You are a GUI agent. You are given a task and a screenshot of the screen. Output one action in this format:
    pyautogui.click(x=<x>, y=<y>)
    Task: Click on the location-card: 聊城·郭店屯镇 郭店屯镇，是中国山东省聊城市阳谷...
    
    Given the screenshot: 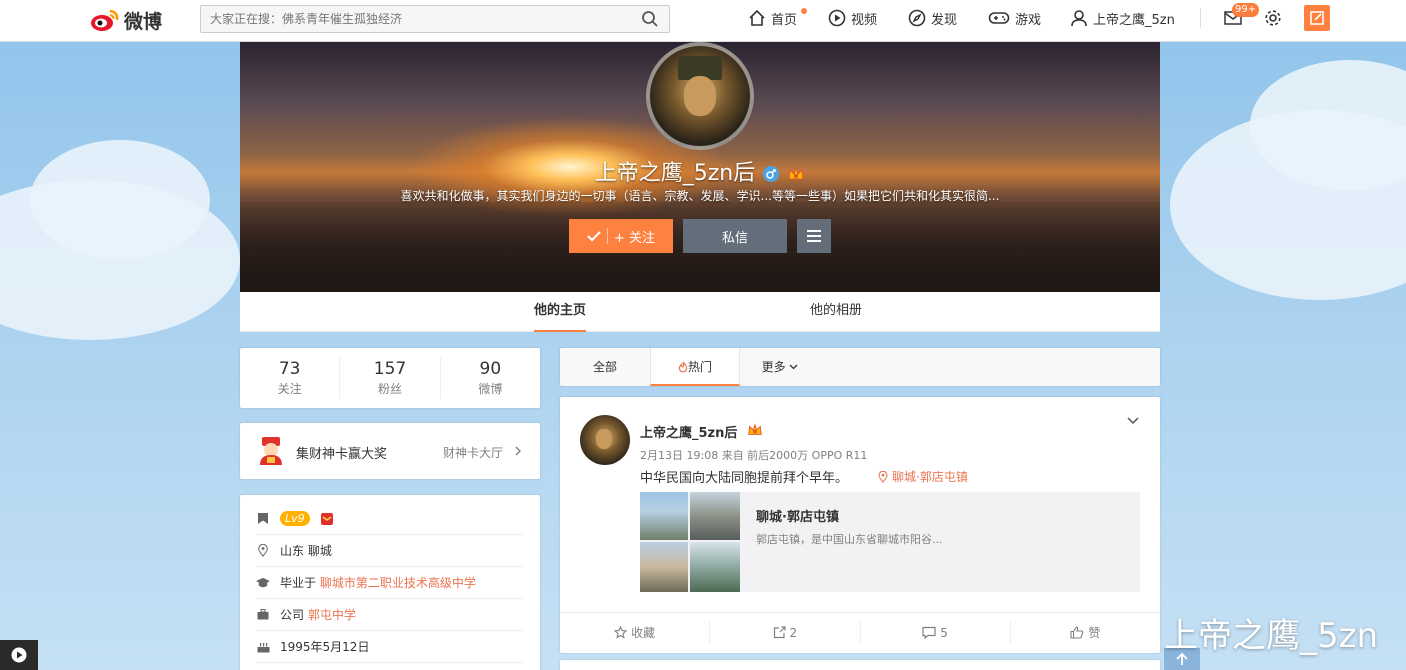 What is the action you would take?
    pyautogui.click(x=890, y=542)
    